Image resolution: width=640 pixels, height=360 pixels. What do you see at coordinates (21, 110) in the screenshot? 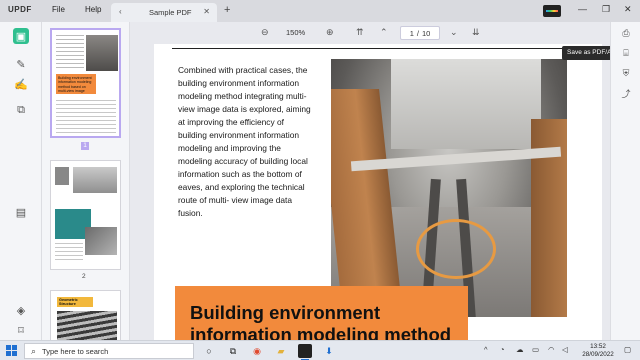
I see `organize-pages-icon: ⧉` at bounding box center [21, 110].